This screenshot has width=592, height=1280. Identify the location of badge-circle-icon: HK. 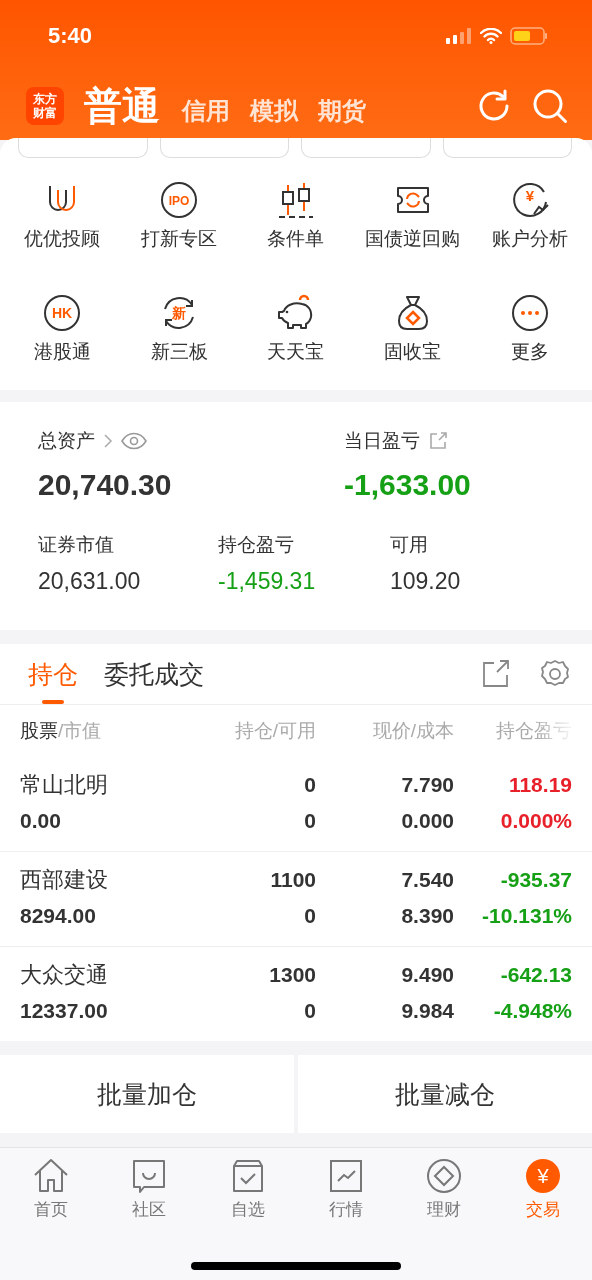
(62, 313).